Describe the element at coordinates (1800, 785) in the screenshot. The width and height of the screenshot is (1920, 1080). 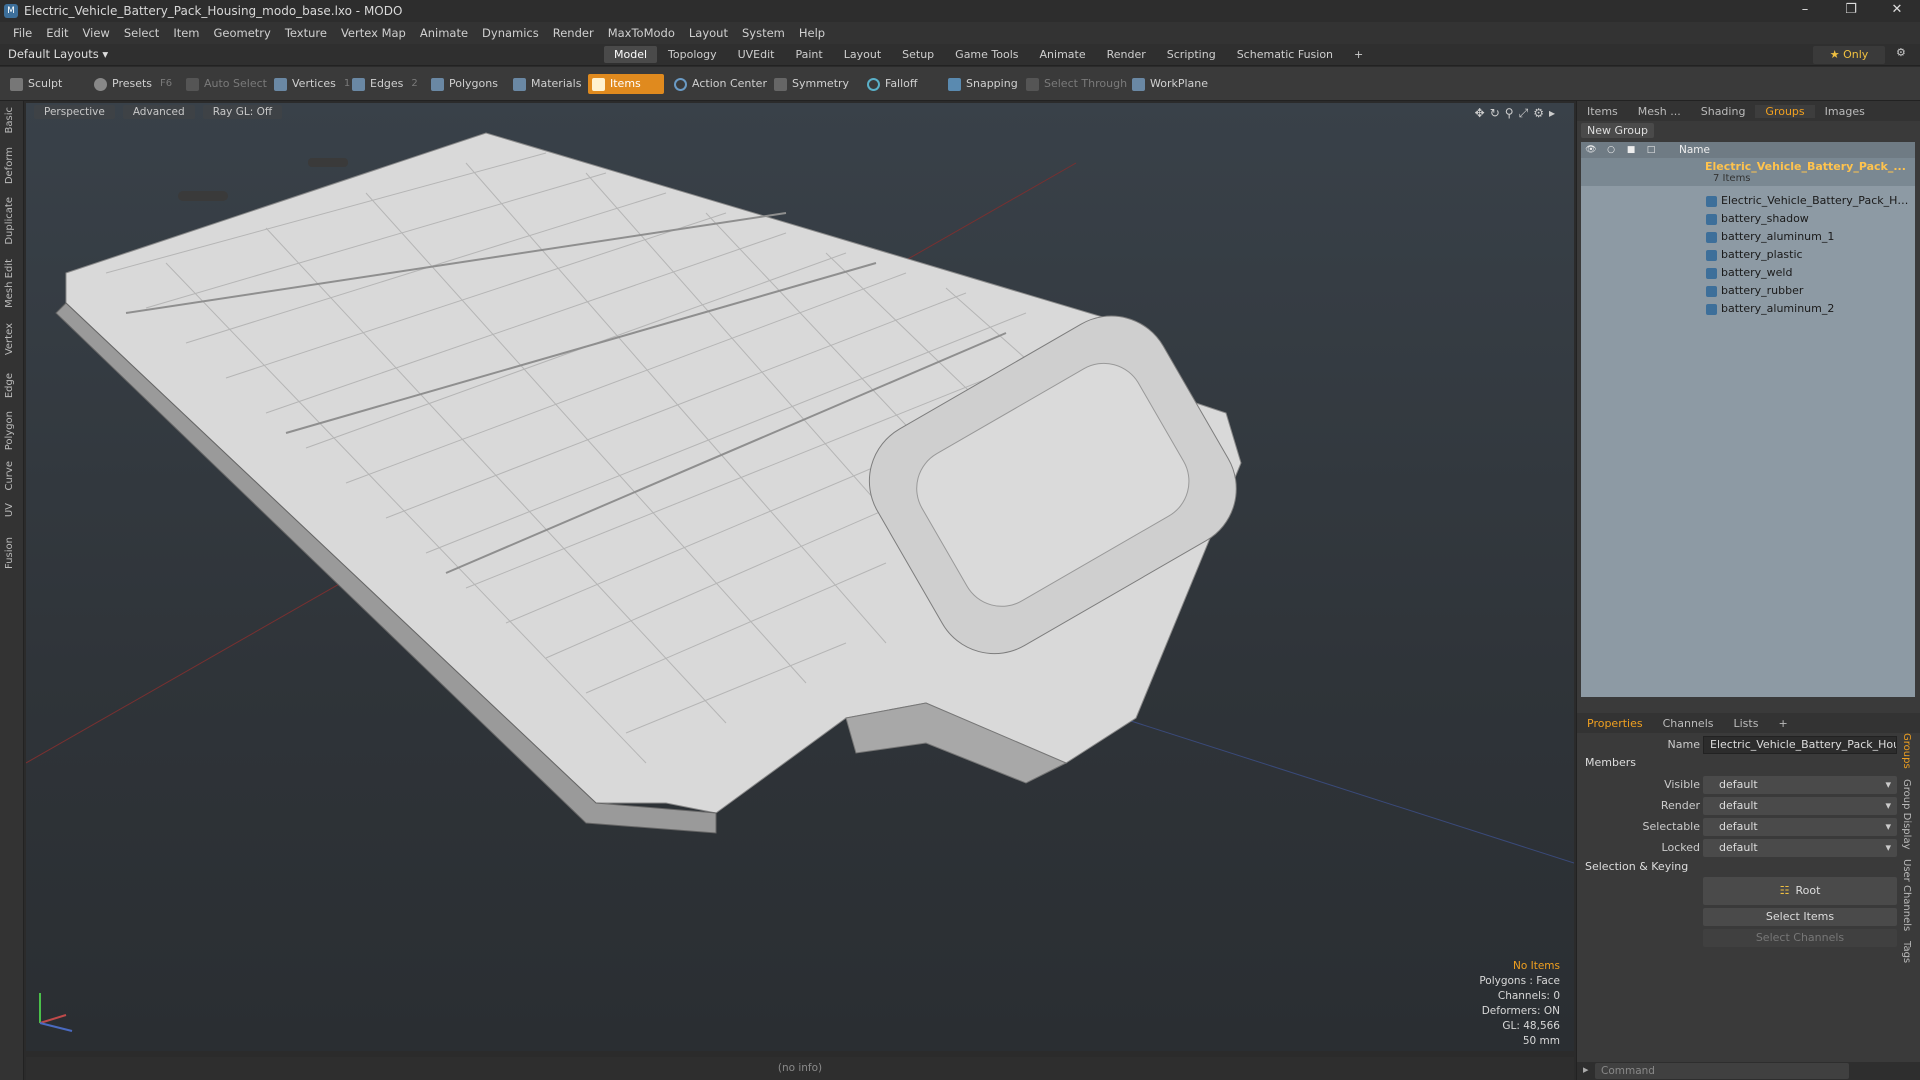
I see `visible-dropdown: default` at that location.